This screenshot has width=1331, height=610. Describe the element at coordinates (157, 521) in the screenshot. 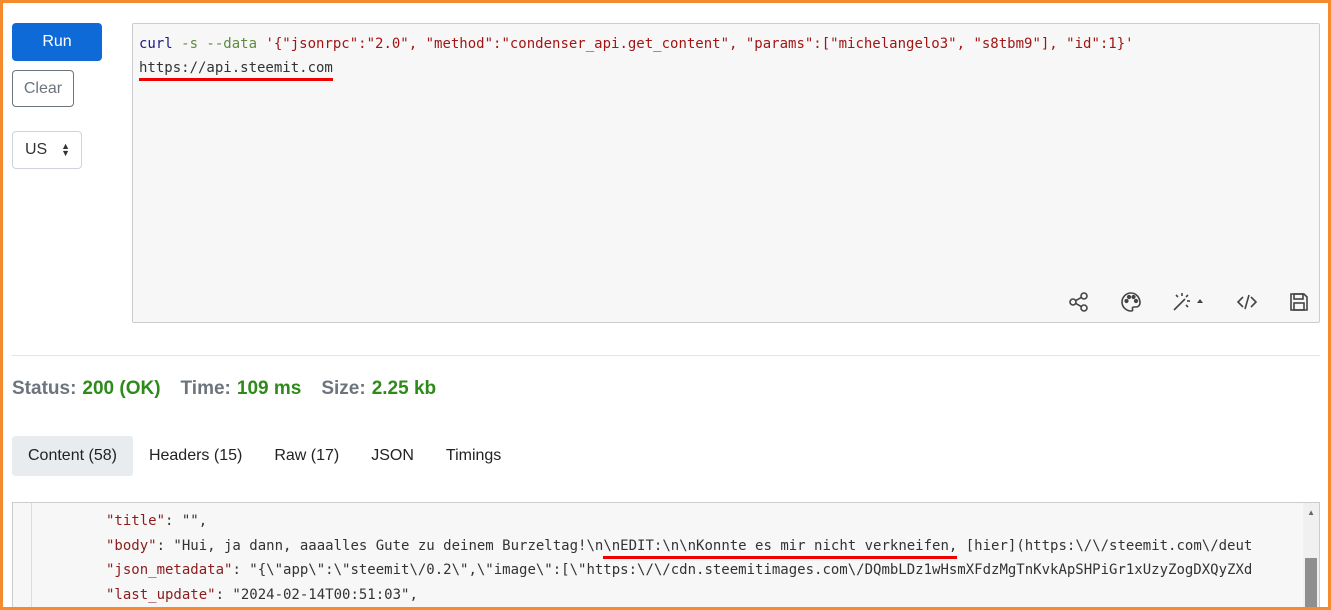

I see `json-line: "title": "",` at that location.